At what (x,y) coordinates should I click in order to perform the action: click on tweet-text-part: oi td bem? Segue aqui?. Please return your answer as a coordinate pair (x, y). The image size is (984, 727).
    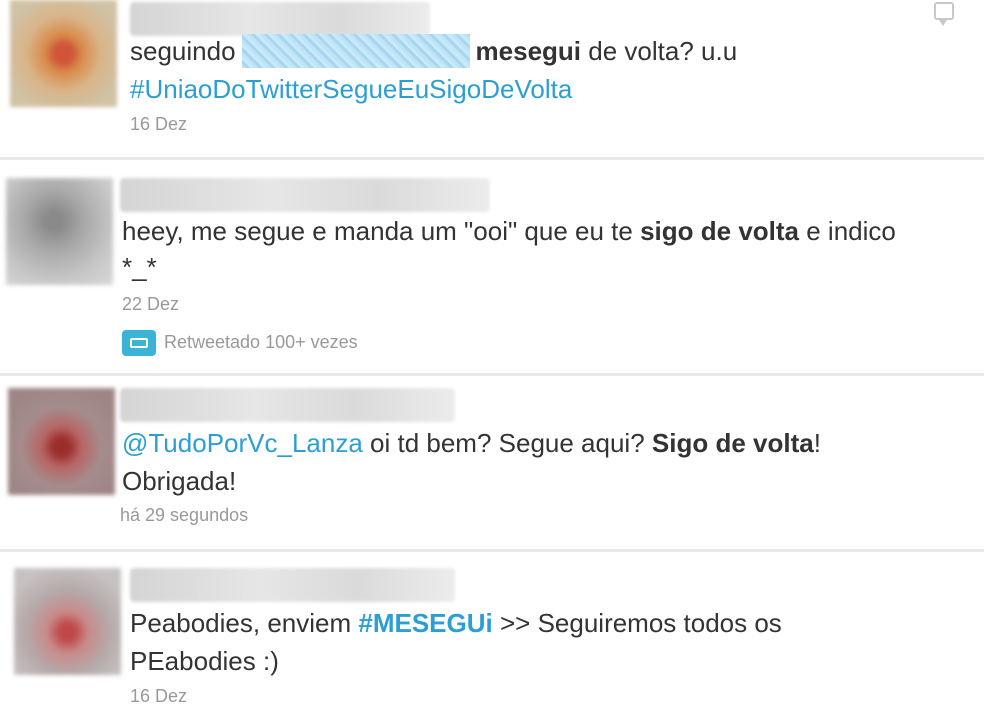
    Looking at the image, I should click on (507, 443).